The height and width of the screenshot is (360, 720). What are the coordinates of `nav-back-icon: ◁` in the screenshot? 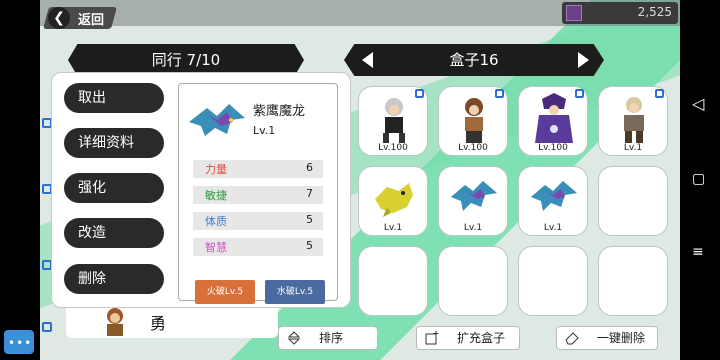 It's located at (698, 103).